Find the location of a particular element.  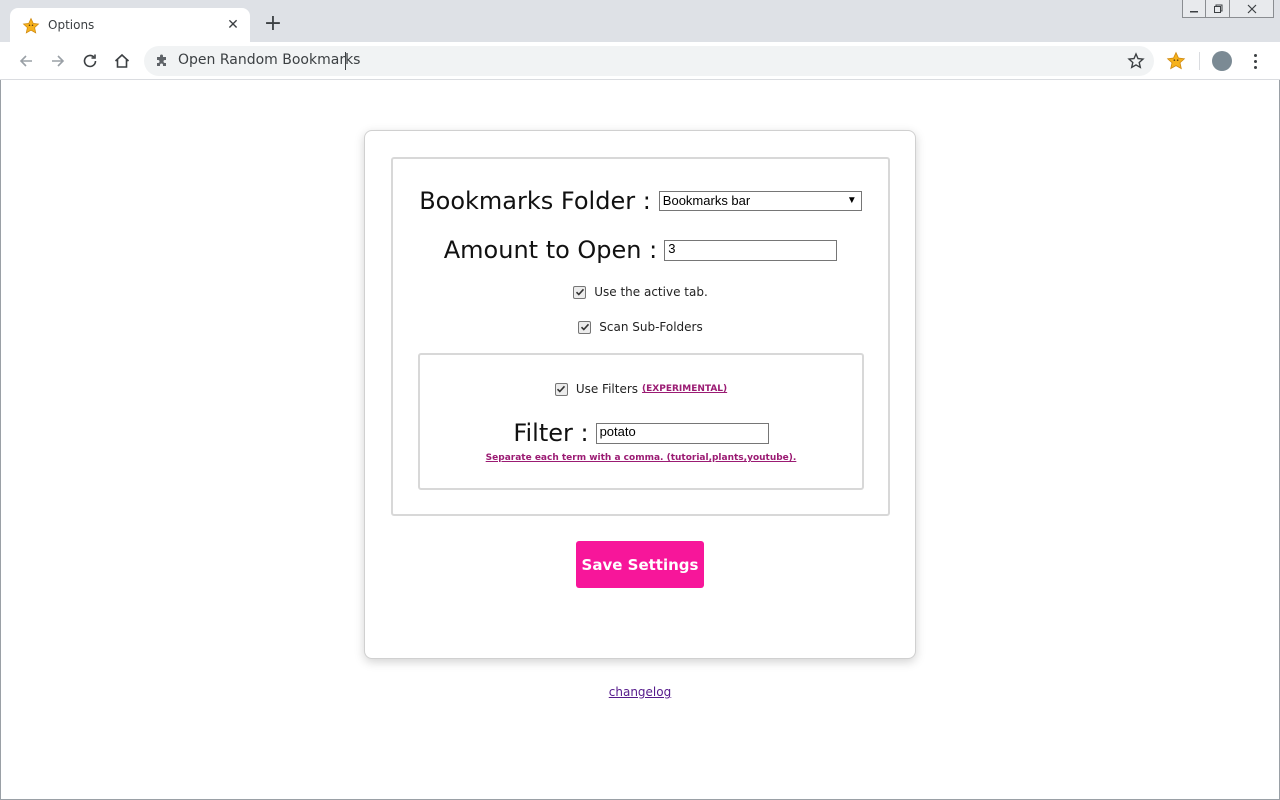

minimize-icon is located at coordinates (1194, 11).